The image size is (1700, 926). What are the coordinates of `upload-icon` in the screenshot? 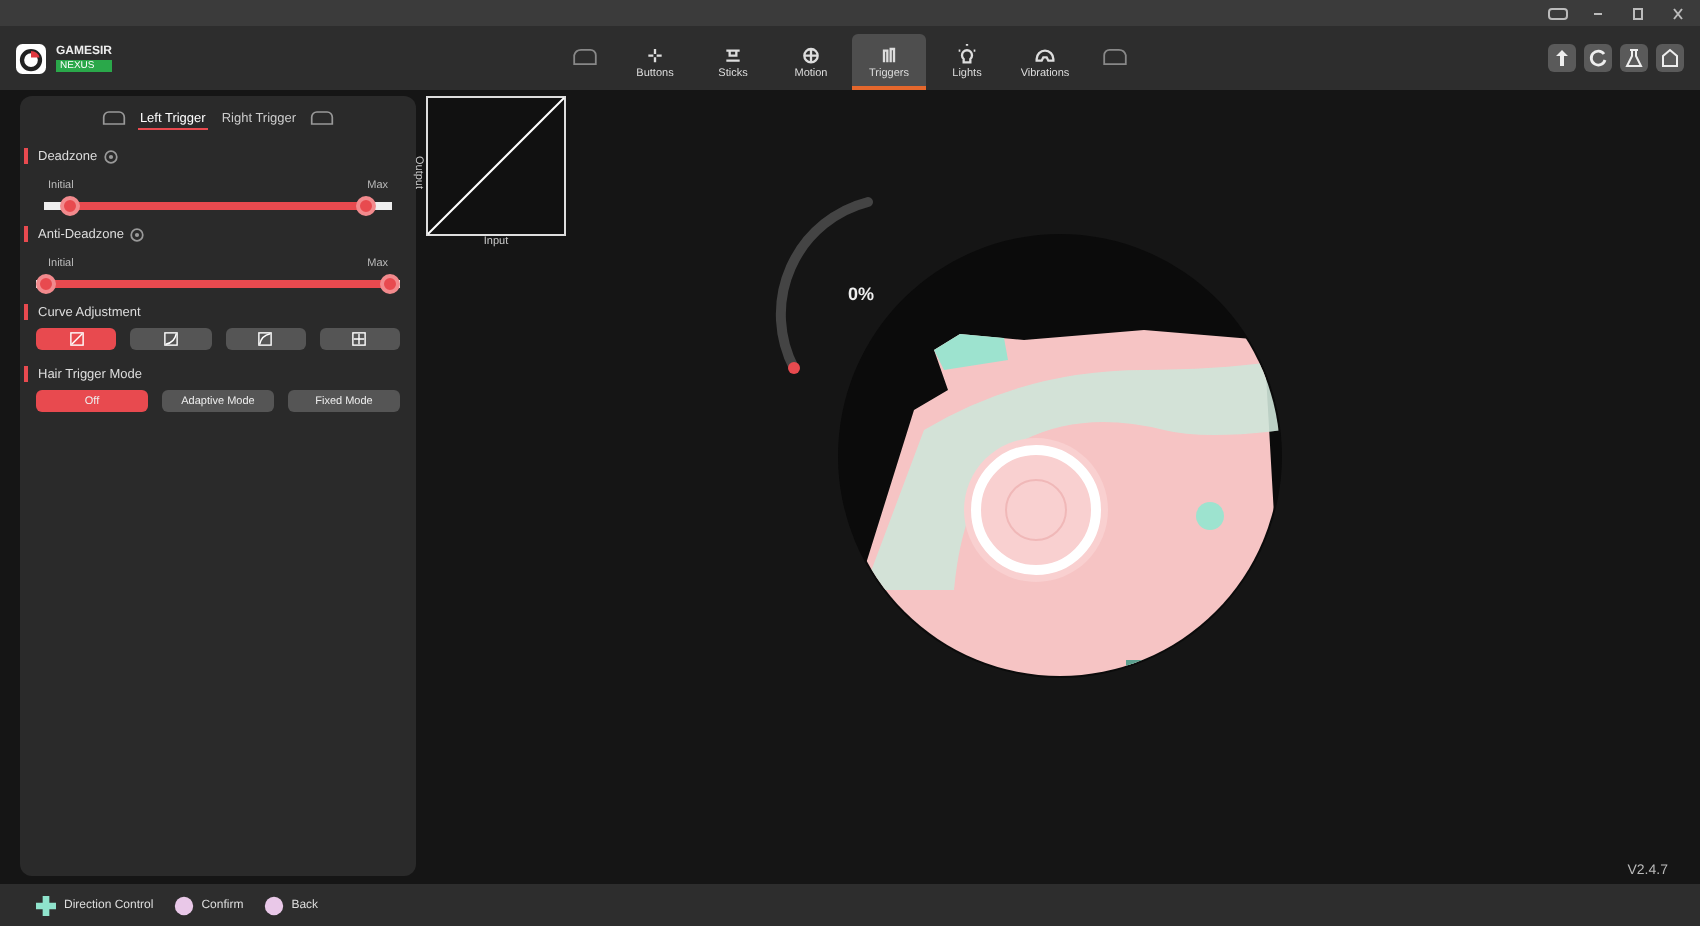 It's located at (1562, 58).